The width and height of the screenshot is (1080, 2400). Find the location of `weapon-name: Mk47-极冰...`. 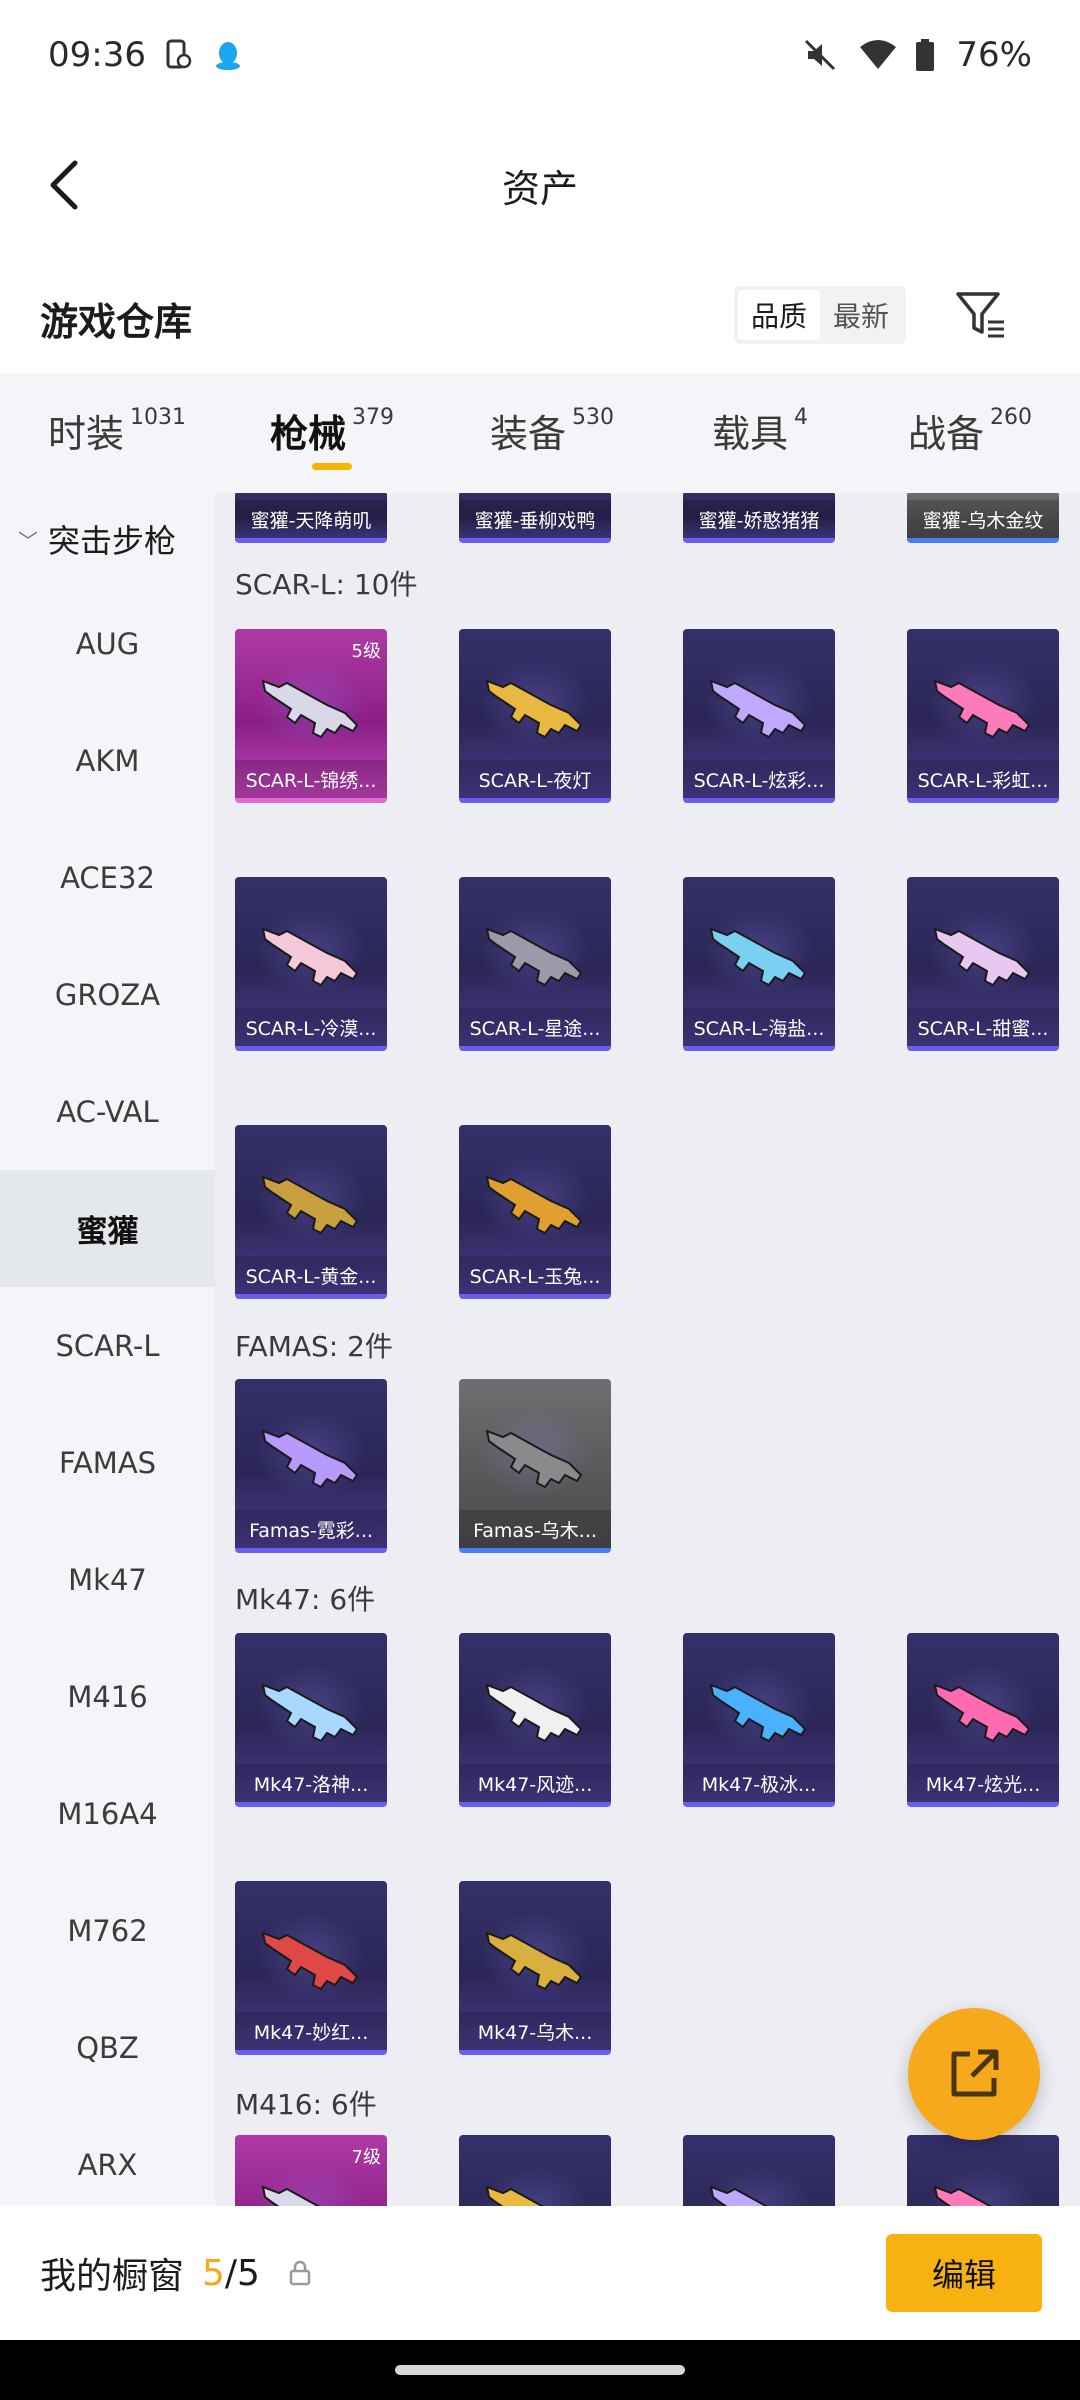

weapon-name: Mk47-极冰... is located at coordinates (759, 1783).